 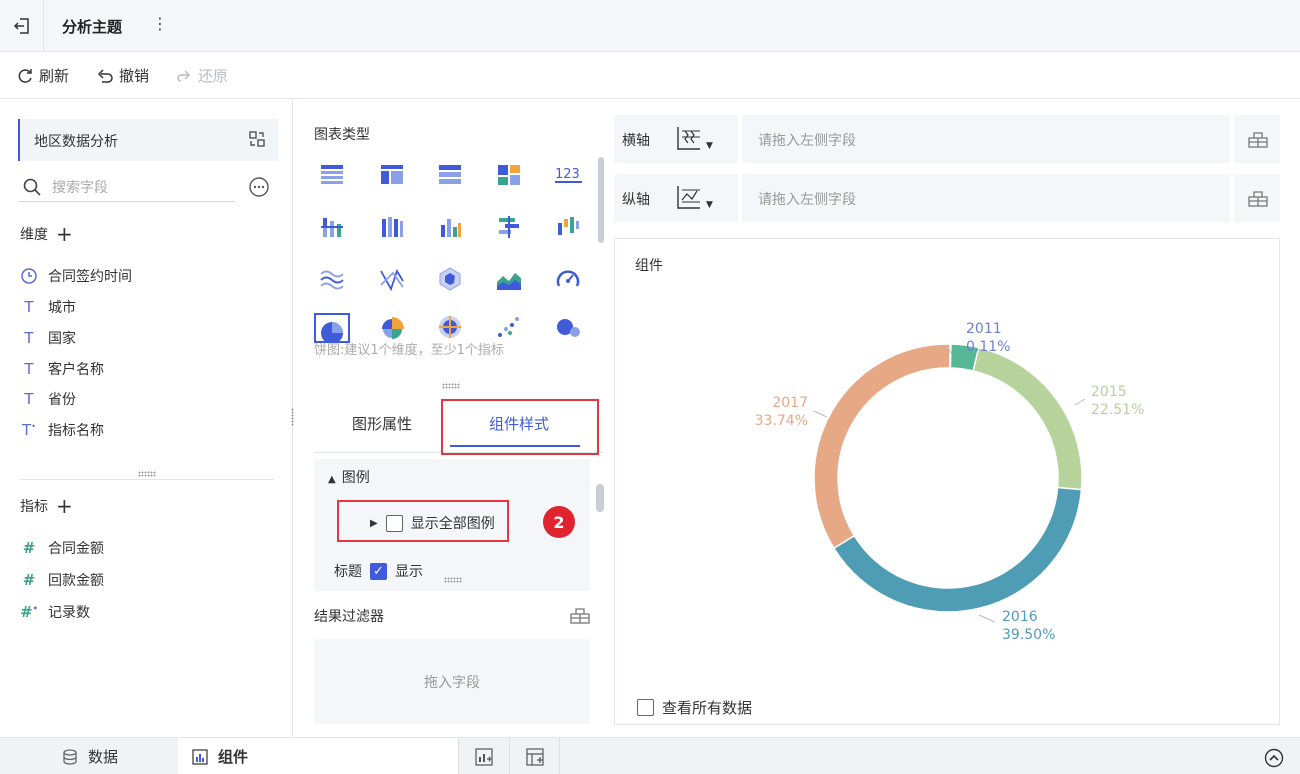 I want to click on donut-slice-2015, so click(x=1027, y=418).